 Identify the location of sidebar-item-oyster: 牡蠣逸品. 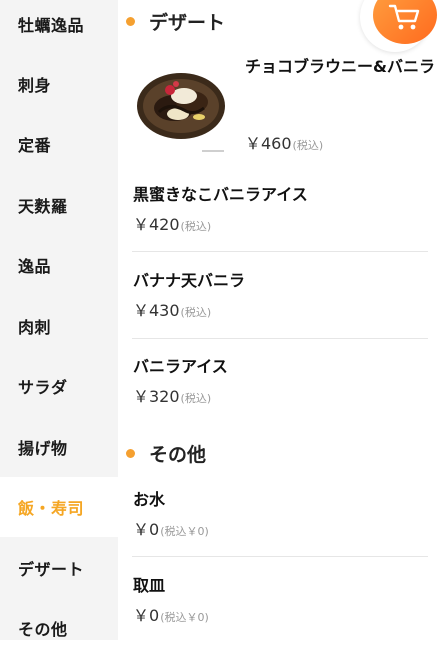
(59, 27).